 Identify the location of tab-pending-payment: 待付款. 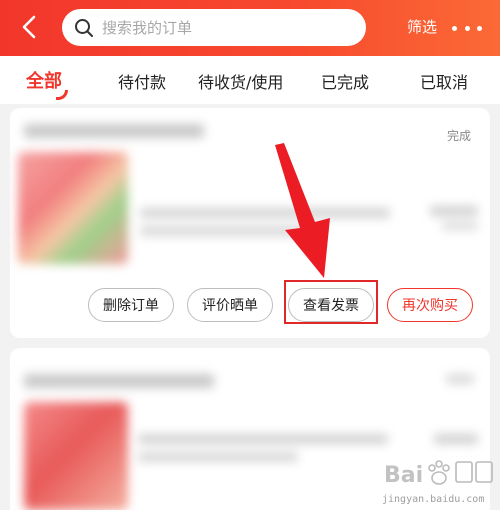
(142, 81).